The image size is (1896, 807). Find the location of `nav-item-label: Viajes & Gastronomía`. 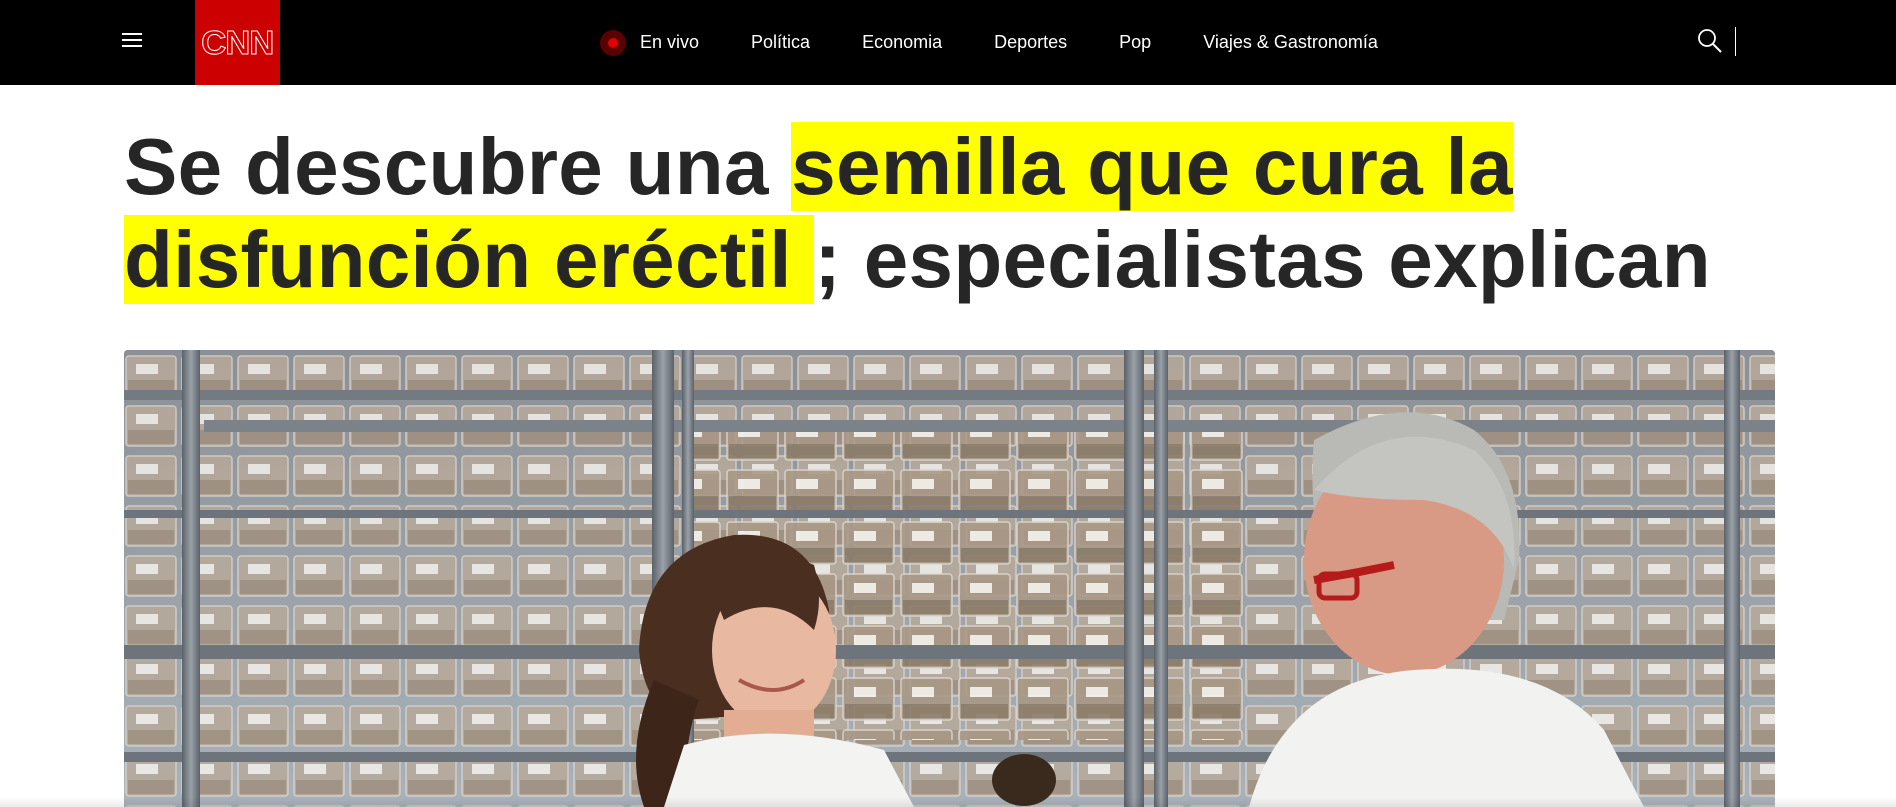

nav-item-label: Viajes & Gastronomía is located at coordinates (1290, 42).